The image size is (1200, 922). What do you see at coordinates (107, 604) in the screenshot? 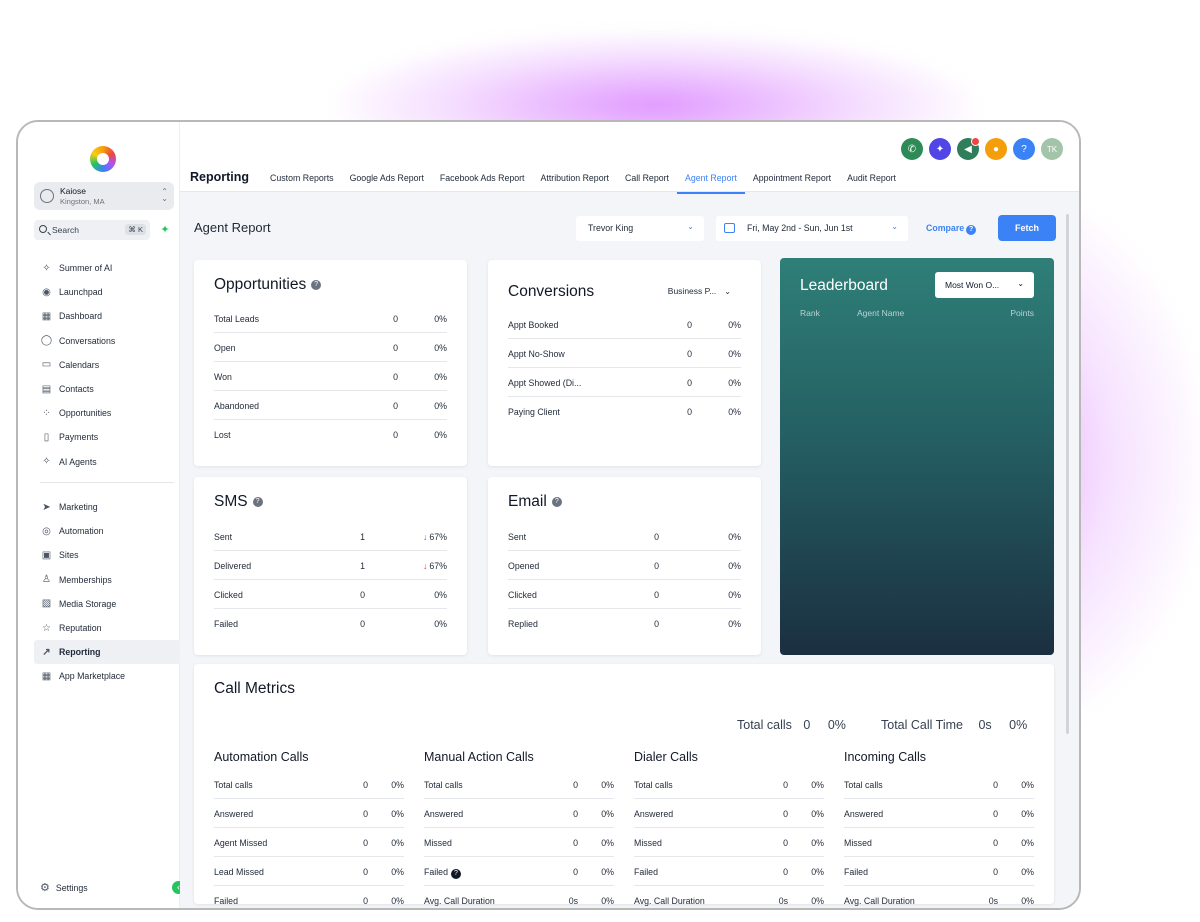
I see `sidebar-item-media-storage: ▨ Media Storage` at bounding box center [107, 604].